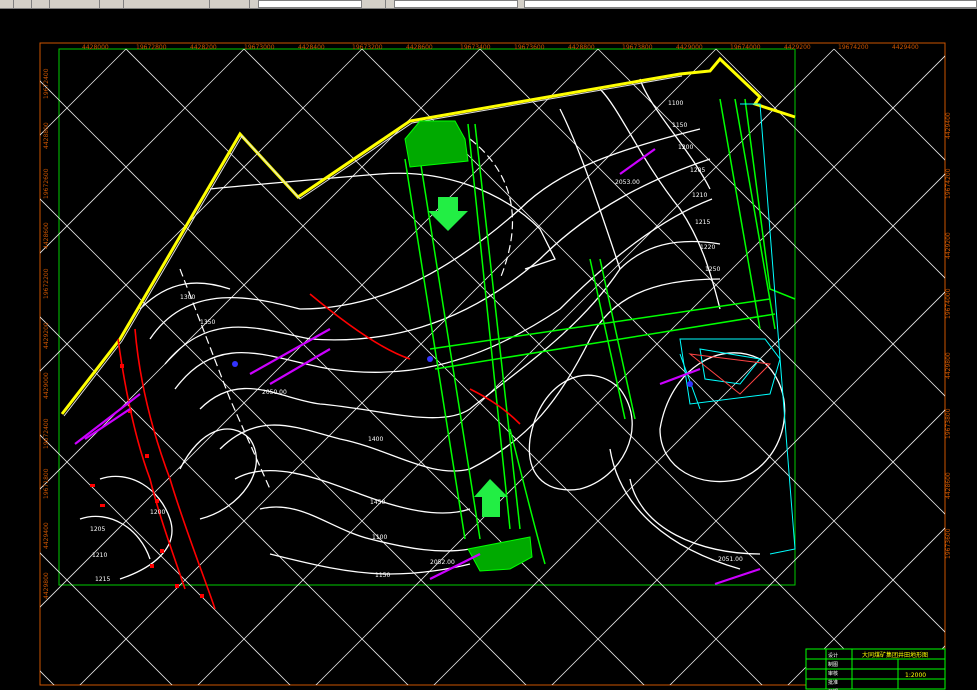 The image size is (977, 690). Describe the element at coordinates (948, 245) in the screenshot. I see `right-grid-label: 4429200` at that location.